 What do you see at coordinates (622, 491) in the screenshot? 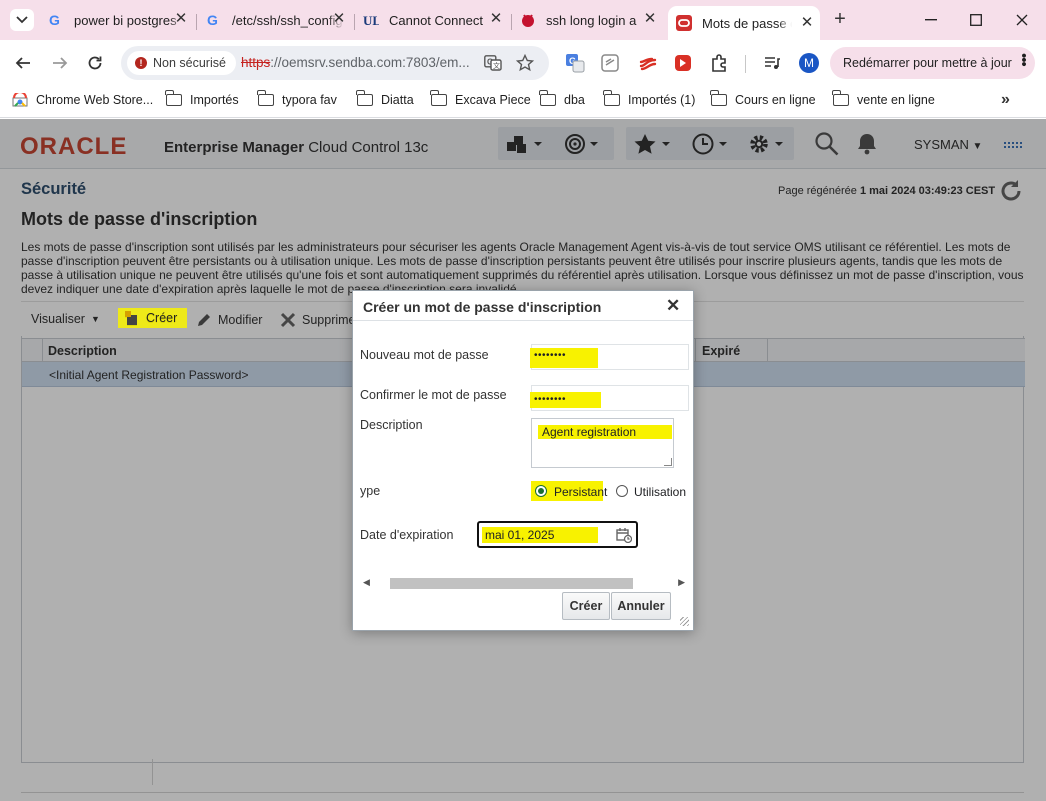
I see `radio-single-use` at bounding box center [622, 491].